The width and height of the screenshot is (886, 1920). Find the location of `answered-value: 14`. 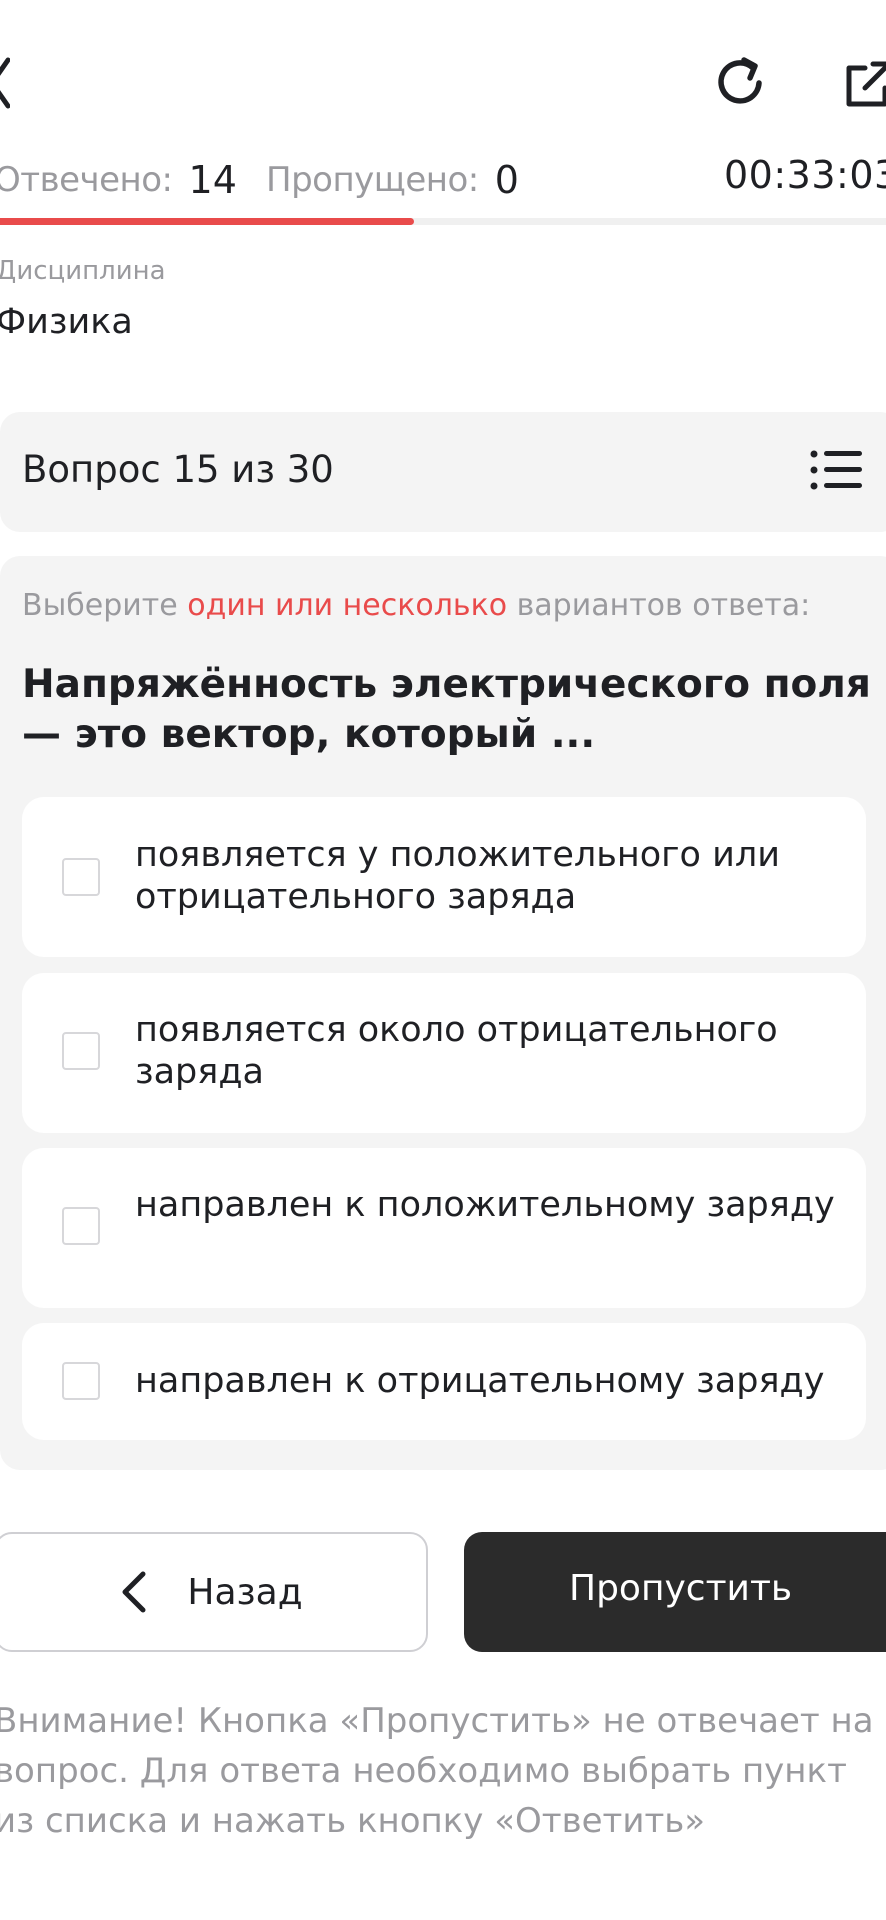

answered-value: 14 is located at coordinates (212, 180).